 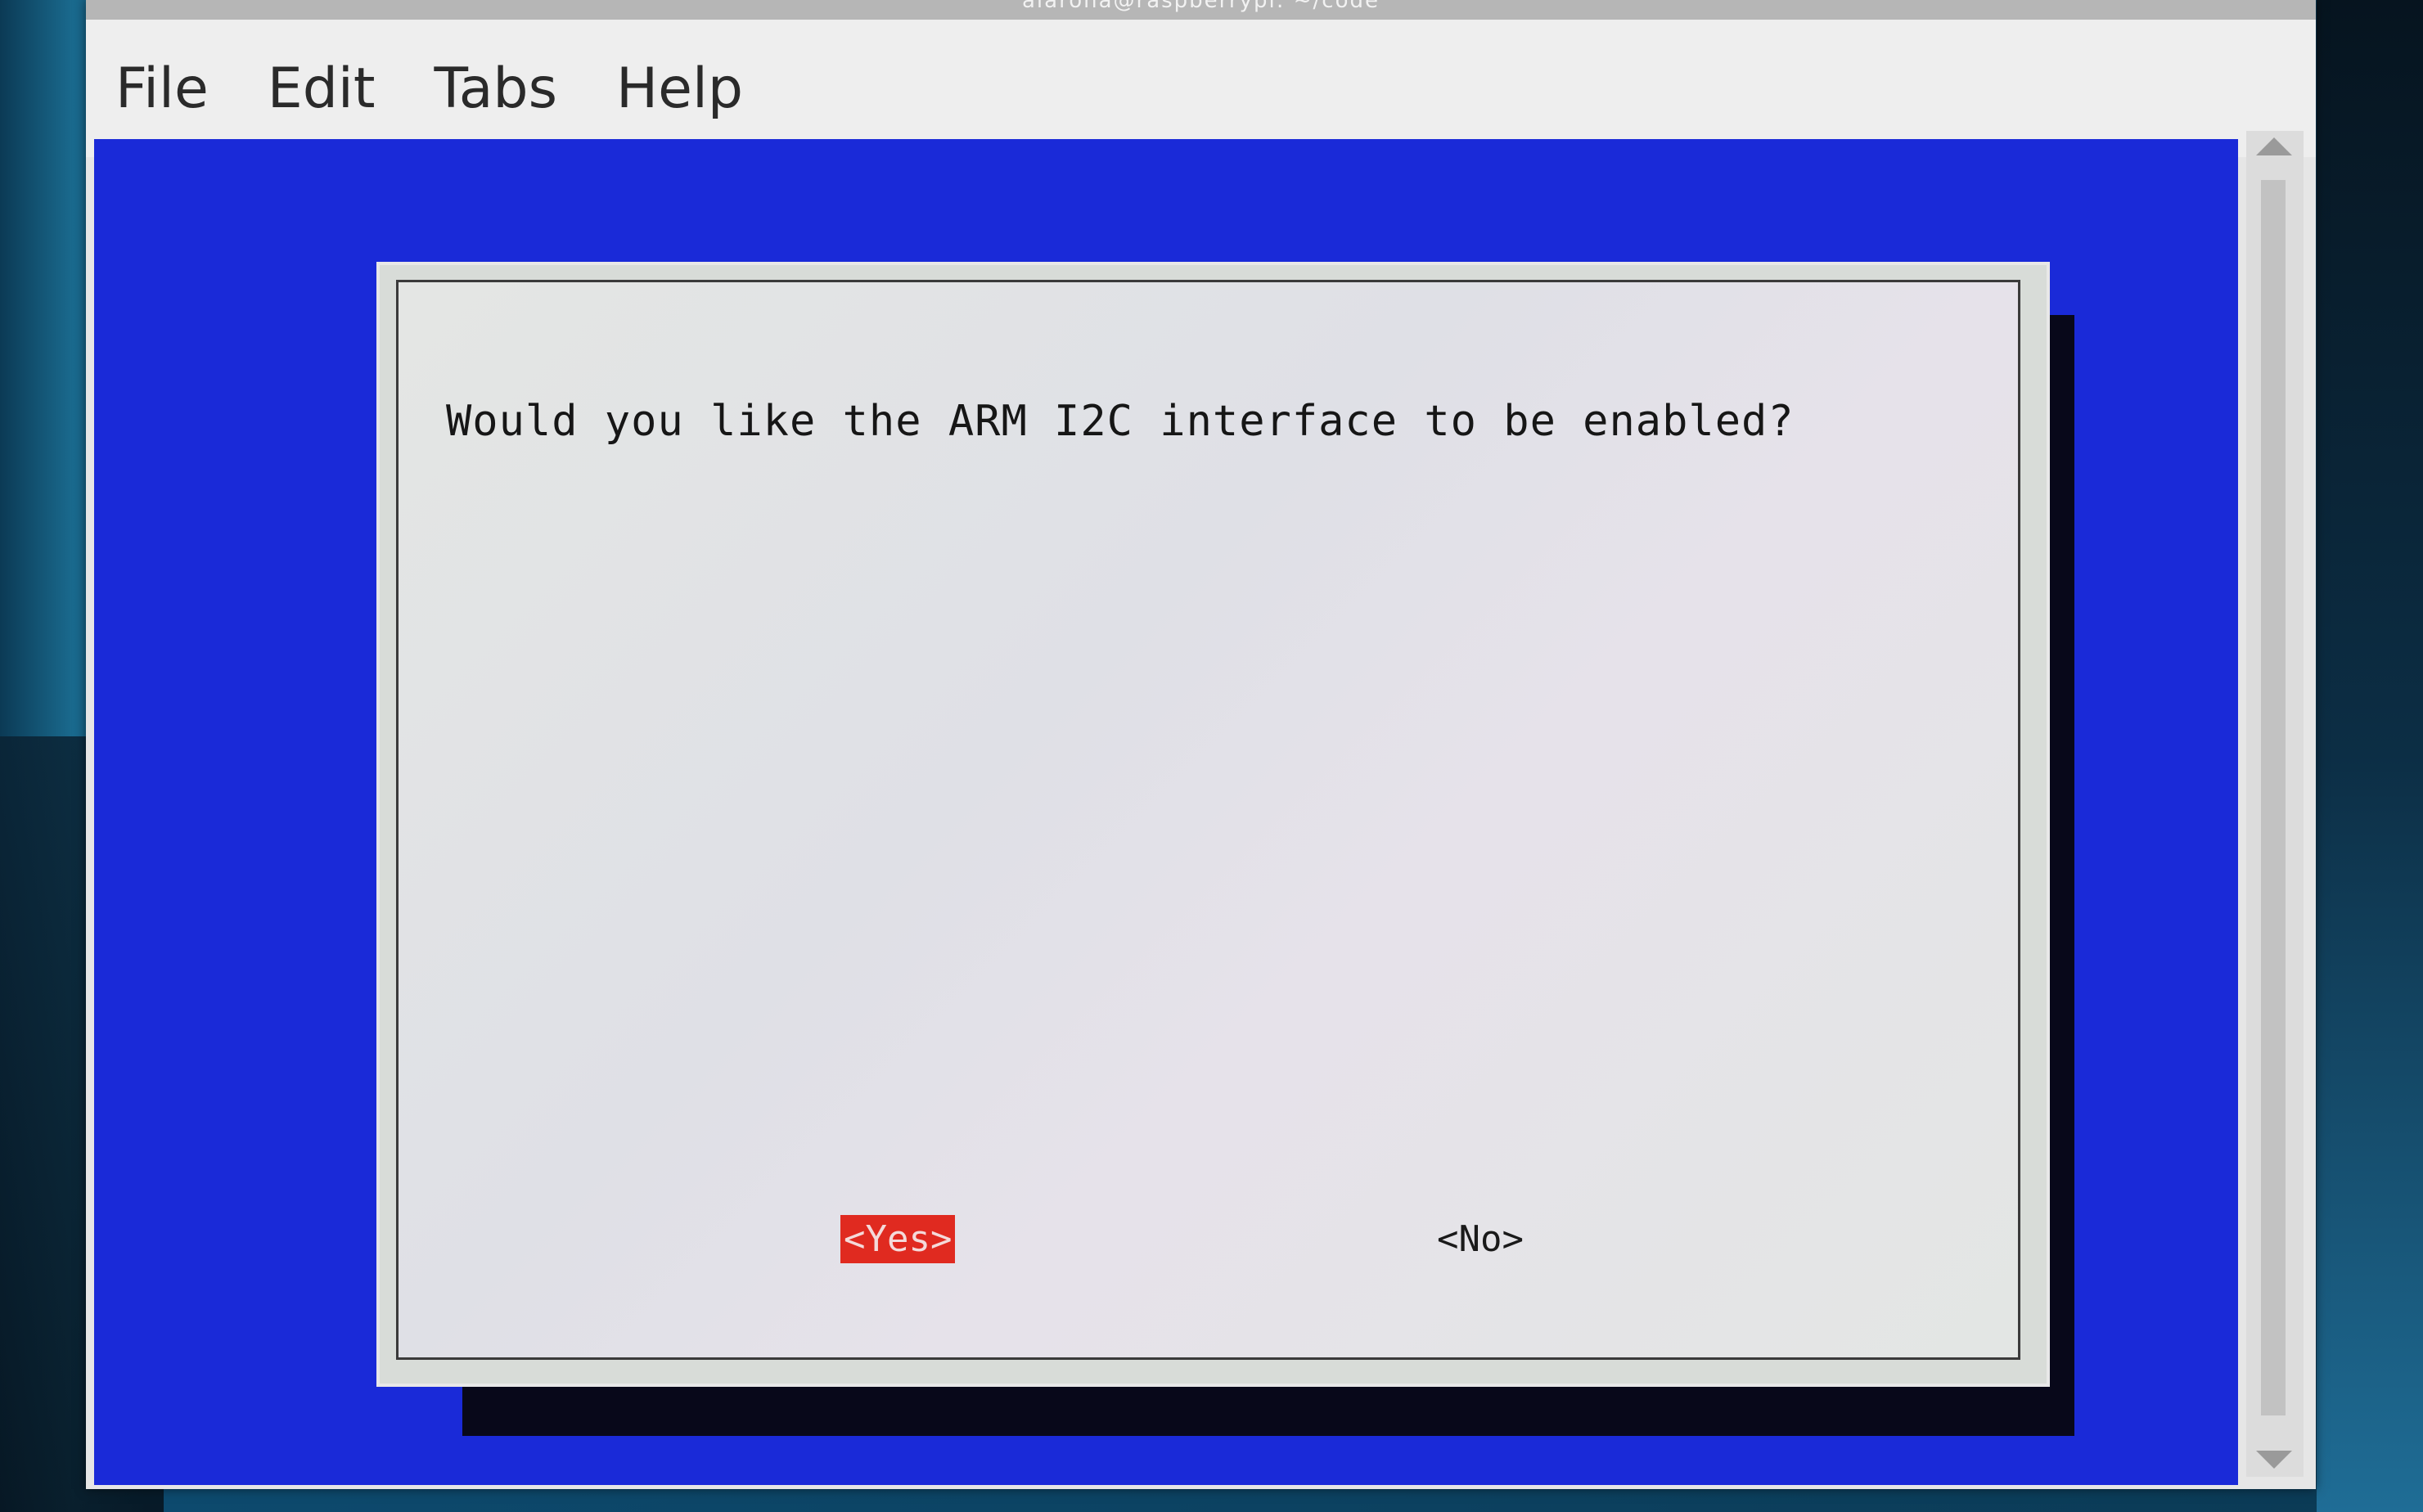 What do you see at coordinates (2274, 1460) in the screenshot?
I see `scroll-down-arrow-icon` at bounding box center [2274, 1460].